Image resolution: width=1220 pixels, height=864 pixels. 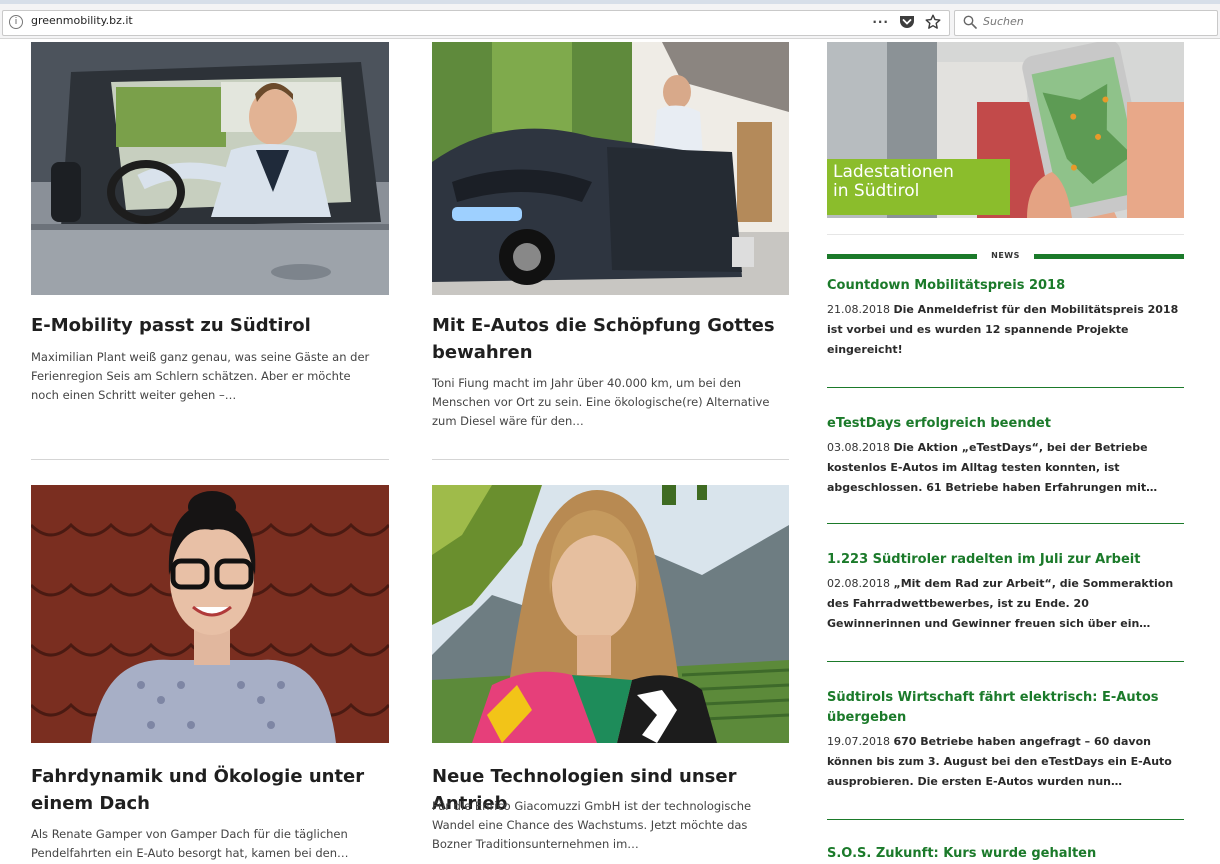 What do you see at coordinates (1005, 234) in the screenshot?
I see `sidebar-divider` at bounding box center [1005, 234].